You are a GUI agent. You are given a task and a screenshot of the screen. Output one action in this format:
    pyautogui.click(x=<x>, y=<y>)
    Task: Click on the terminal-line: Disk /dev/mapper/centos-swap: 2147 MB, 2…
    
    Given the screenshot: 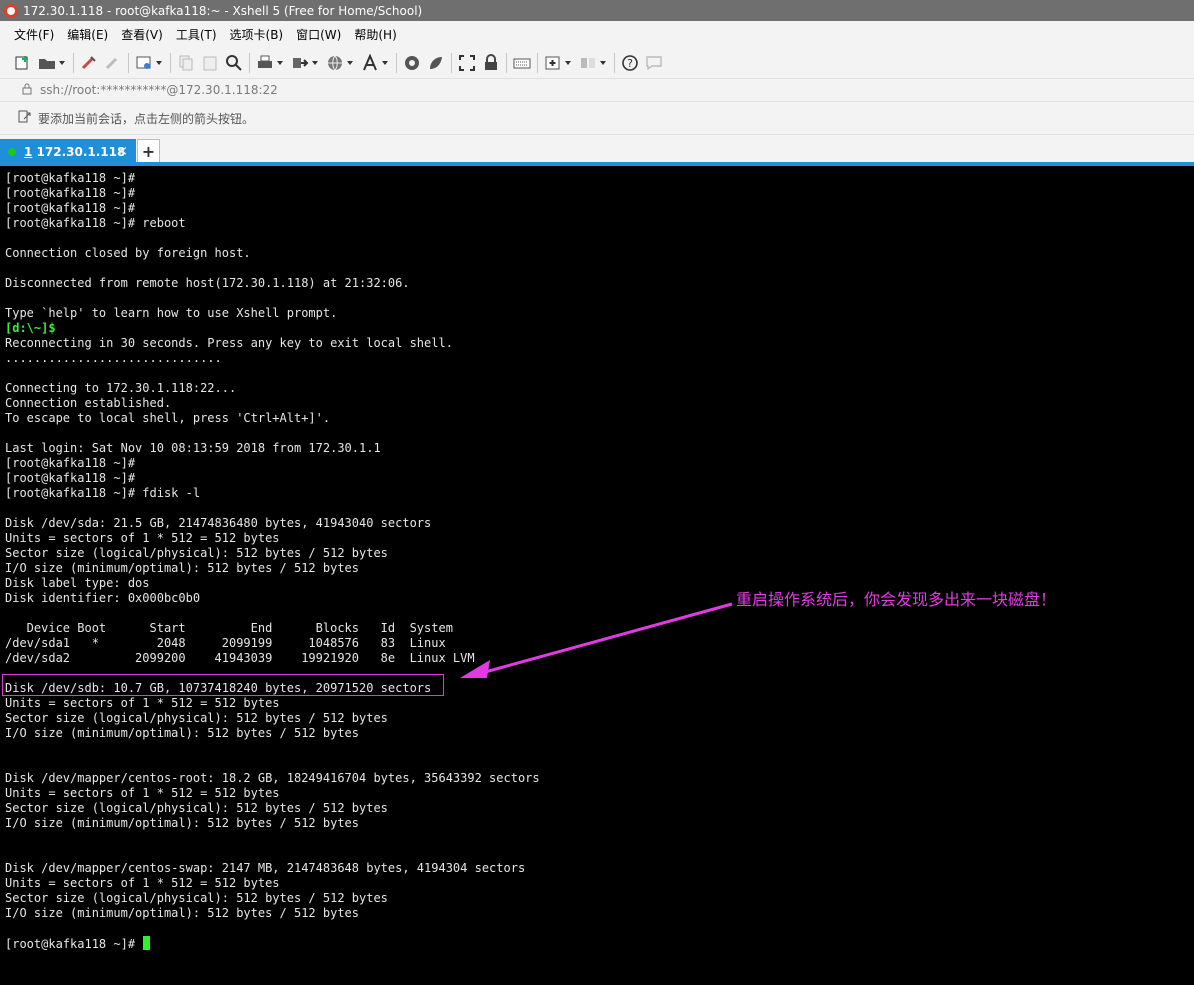 What is the action you would take?
    pyautogui.click(x=265, y=868)
    